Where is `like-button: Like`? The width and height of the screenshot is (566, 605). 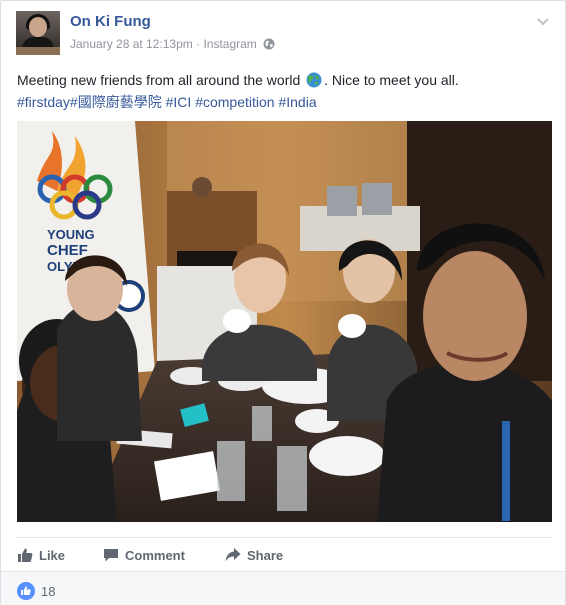
like-button: Like is located at coordinates (41, 555).